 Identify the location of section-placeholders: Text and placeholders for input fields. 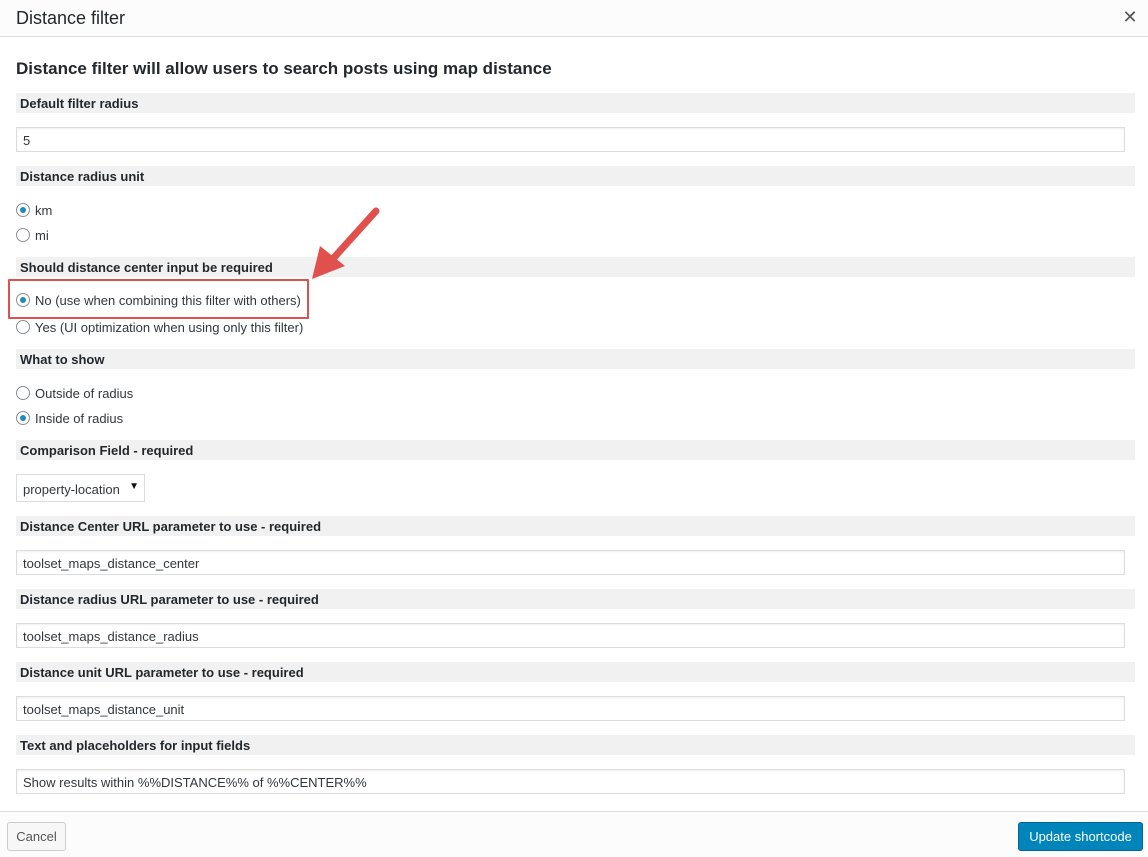
(575, 745).